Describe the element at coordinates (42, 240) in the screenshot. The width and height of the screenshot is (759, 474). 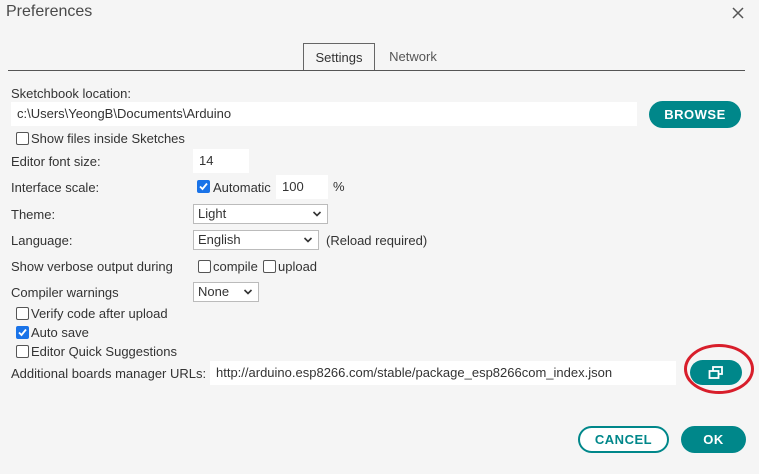
I see `language-label: Language:` at that location.